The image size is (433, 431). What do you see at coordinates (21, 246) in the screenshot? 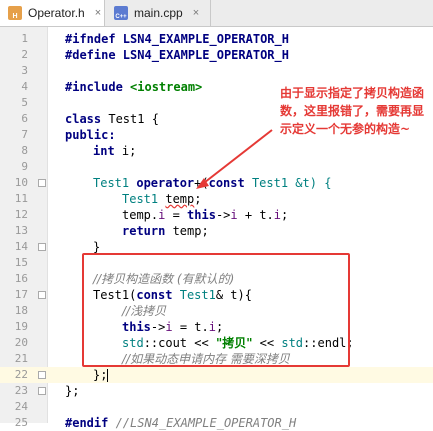
I see `line-number: 14` at bounding box center [21, 246].